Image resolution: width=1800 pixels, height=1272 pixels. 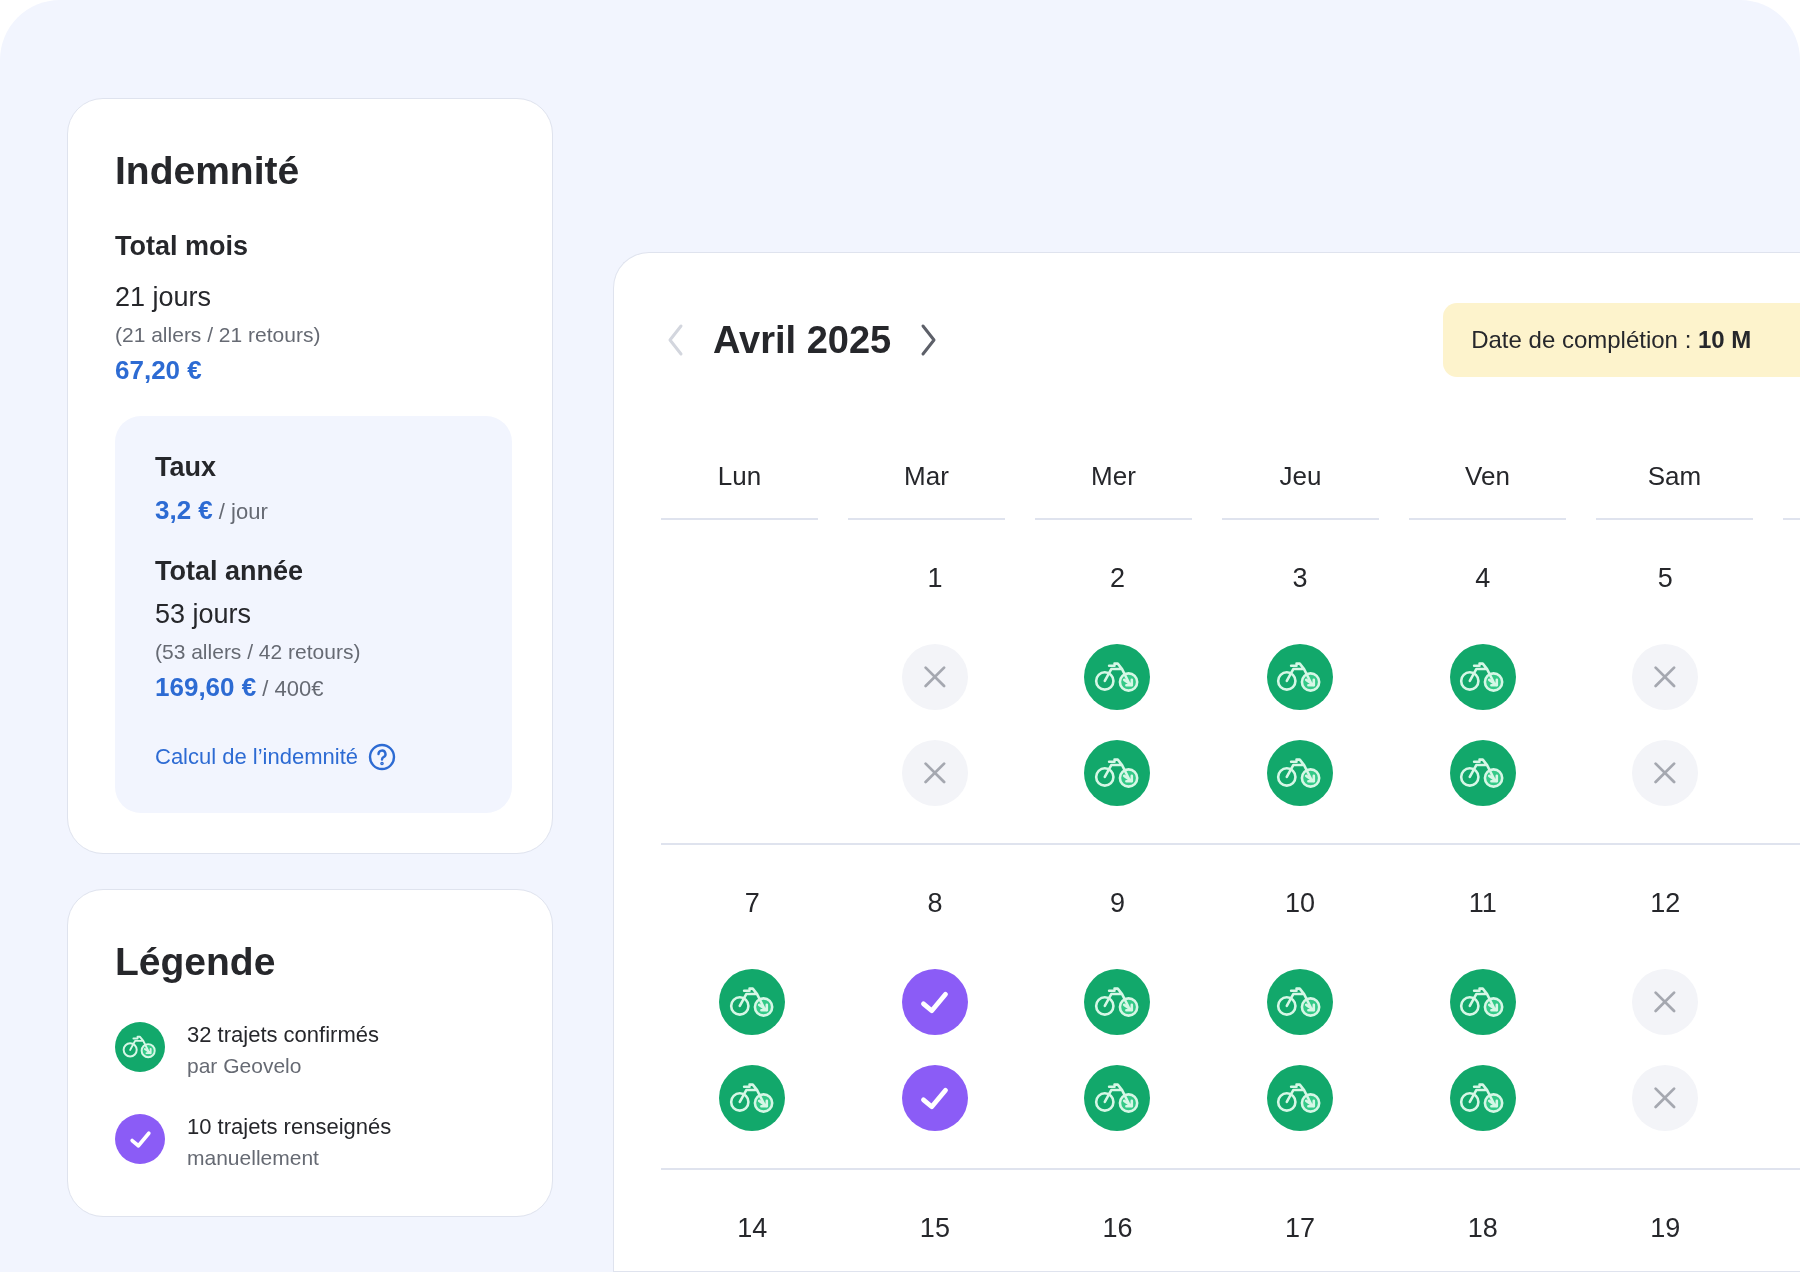 I want to click on day-number: 9, so click(x=1117, y=903).